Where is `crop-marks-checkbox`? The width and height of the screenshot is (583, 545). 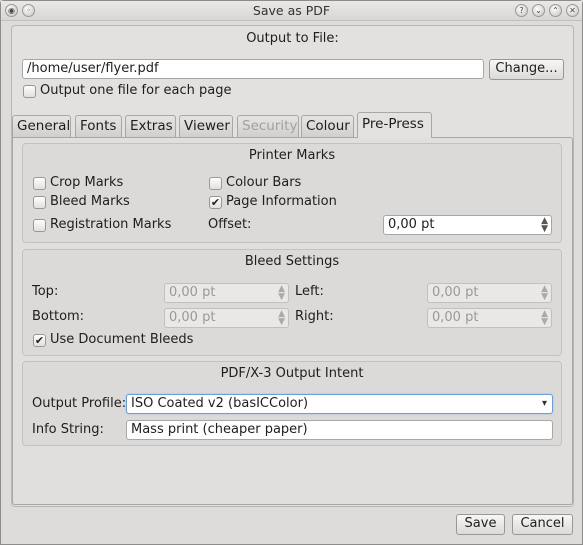 crop-marks-checkbox is located at coordinates (39, 183).